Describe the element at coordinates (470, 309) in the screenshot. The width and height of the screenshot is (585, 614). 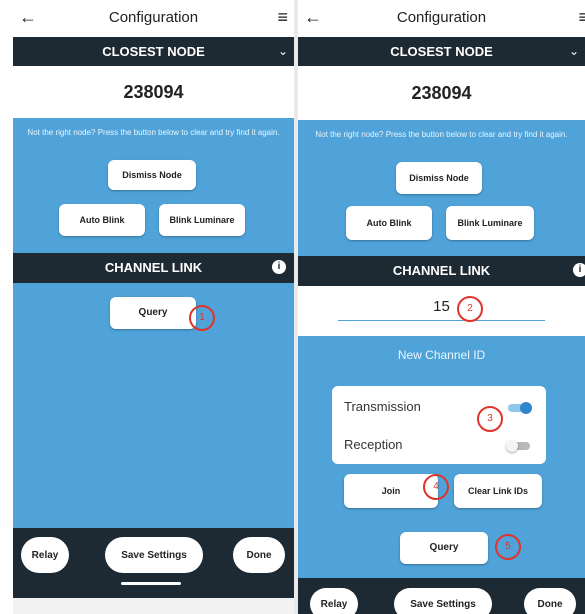
I see `step-marker-2: 2` at that location.